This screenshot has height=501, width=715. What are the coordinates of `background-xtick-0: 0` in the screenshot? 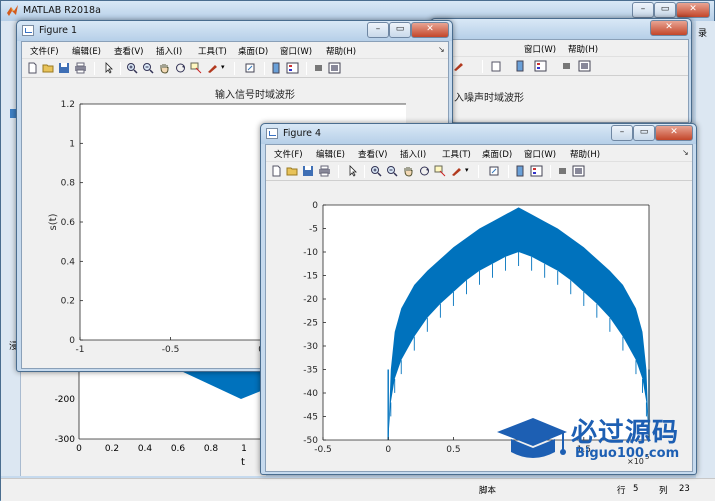 It's located at (79, 449).